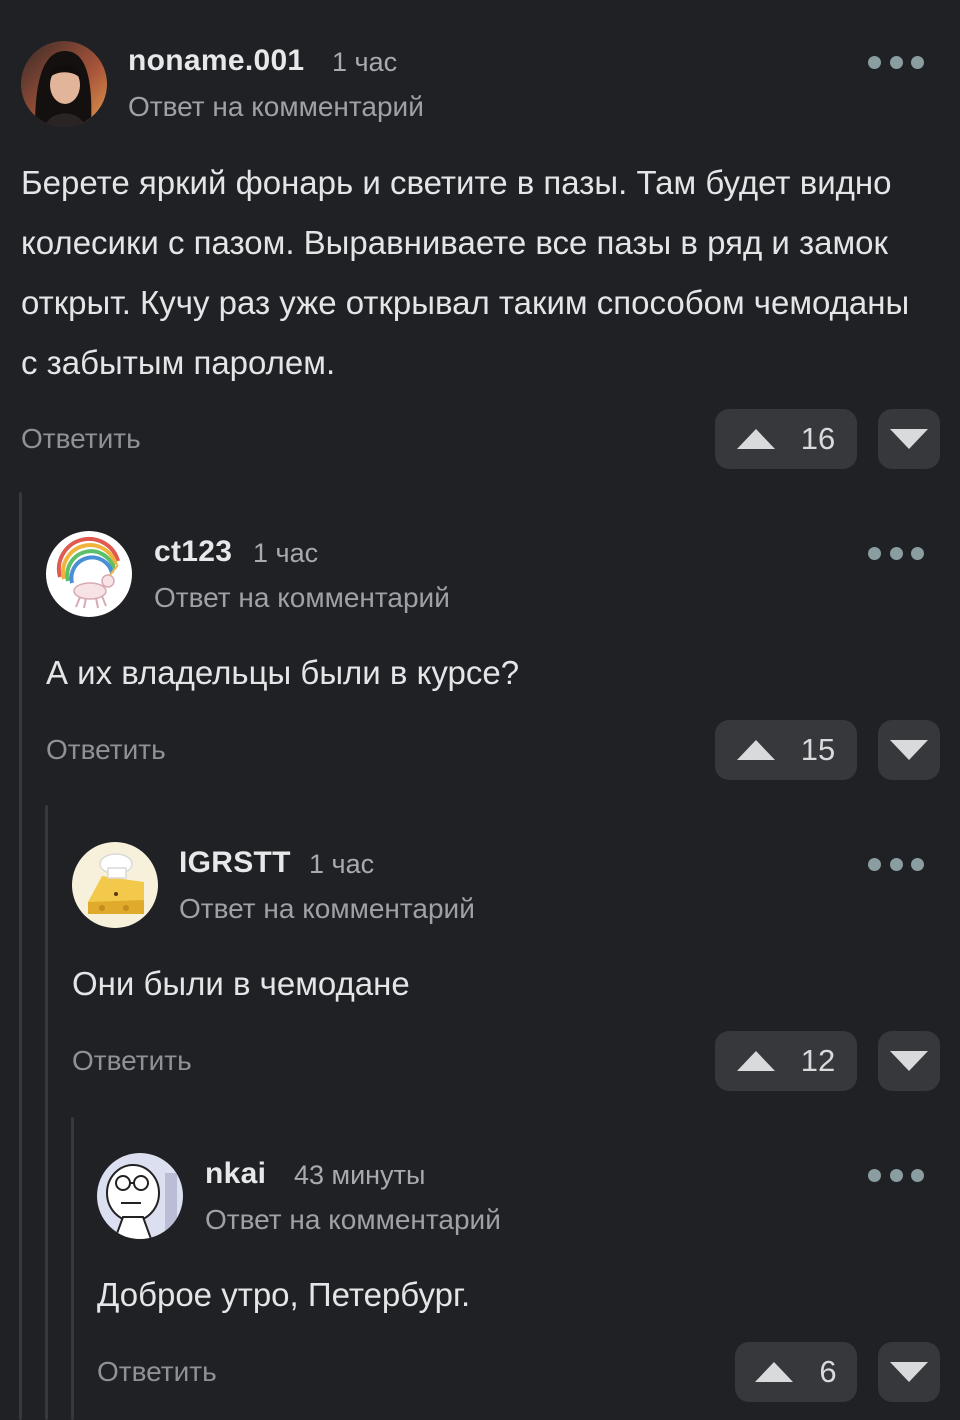 This screenshot has height=1420, width=960. I want to click on comment-text: Доброе утро, Петербург., so click(284, 1294).